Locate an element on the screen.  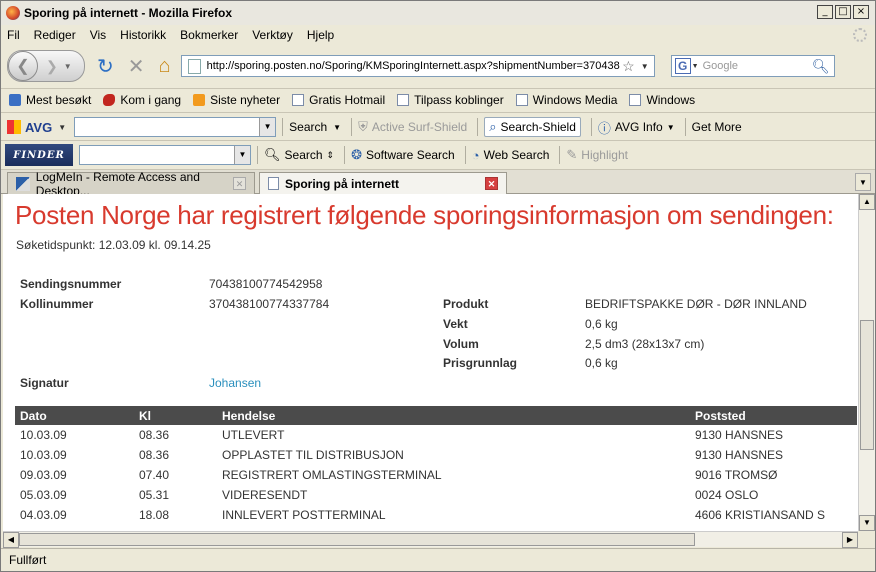
magnifier-icon: 🔍︎ is located at coordinates (272, 154).